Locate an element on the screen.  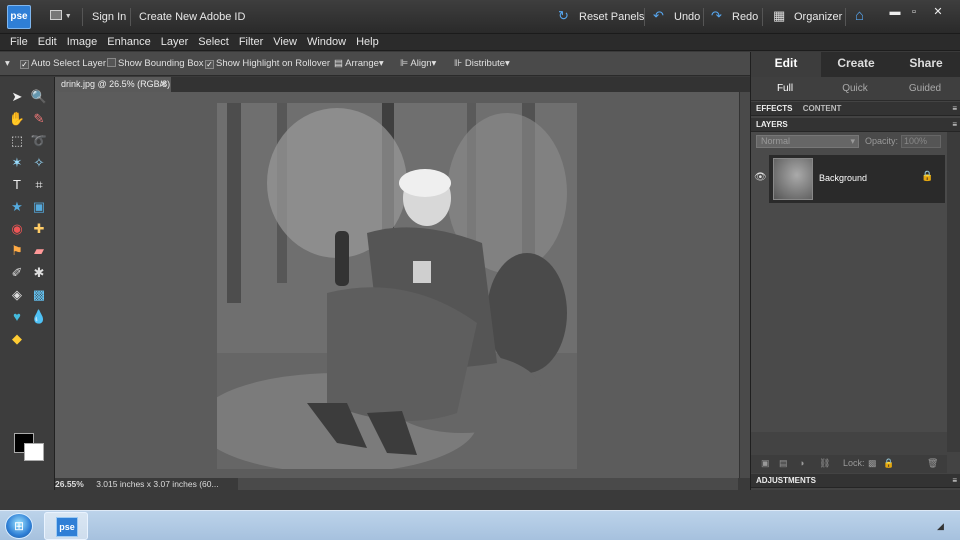
straighten-tool-icon: ▣ is located at coordinates (39, 207).